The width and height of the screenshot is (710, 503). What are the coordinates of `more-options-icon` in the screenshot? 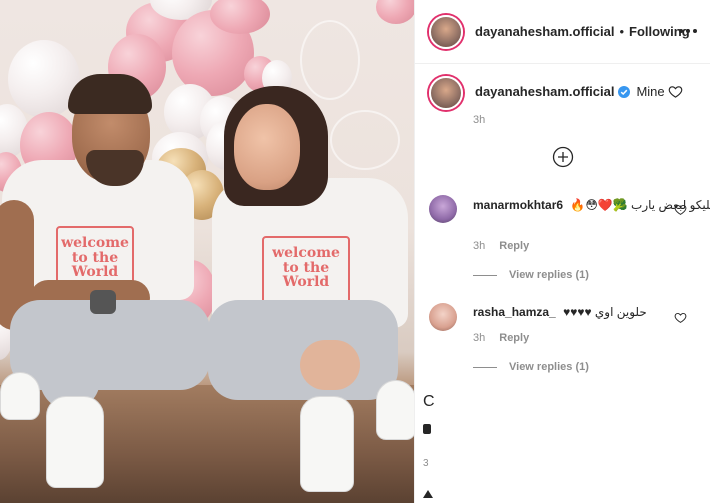 It's located at (688, 31).